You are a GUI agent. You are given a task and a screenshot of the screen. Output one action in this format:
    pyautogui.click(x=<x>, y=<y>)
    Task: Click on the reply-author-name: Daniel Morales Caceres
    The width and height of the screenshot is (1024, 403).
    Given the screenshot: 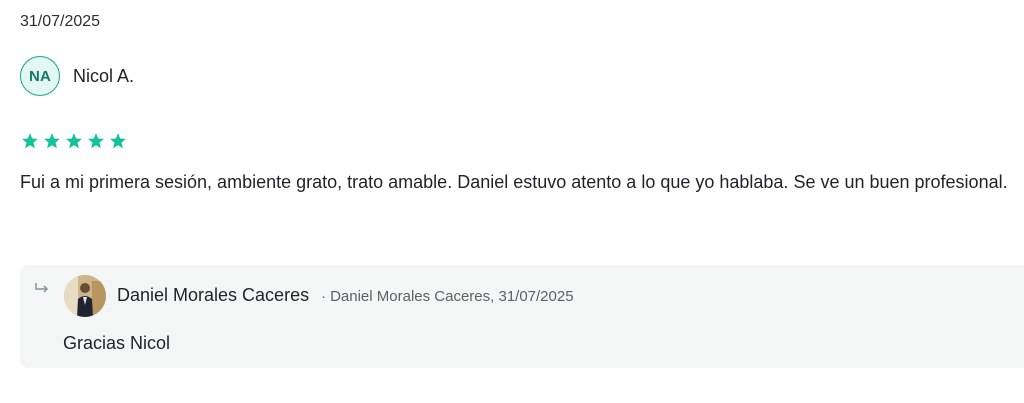 What is the action you would take?
    pyautogui.click(x=213, y=295)
    